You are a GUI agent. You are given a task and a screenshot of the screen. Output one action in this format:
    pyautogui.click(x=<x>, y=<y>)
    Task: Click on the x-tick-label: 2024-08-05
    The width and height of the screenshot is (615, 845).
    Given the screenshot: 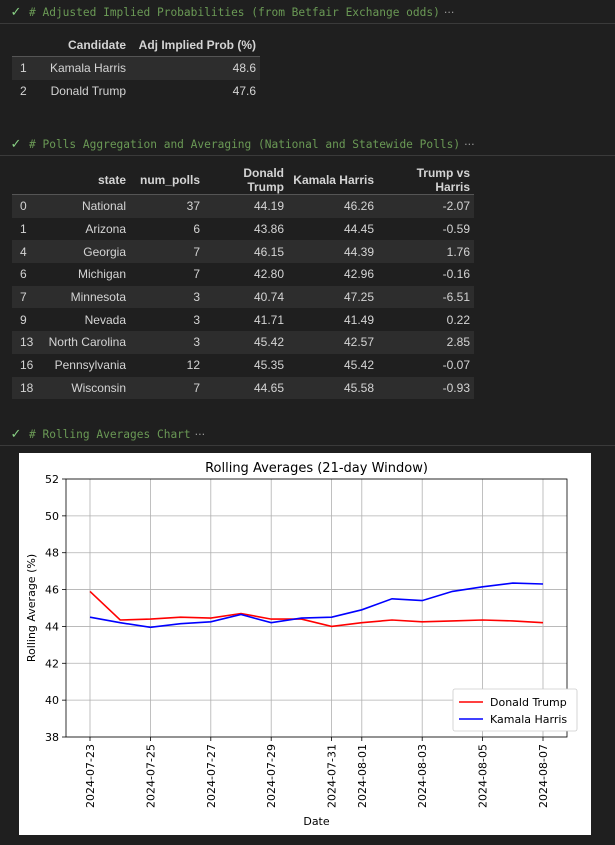 What is the action you would take?
    pyautogui.click(x=483, y=776)
    